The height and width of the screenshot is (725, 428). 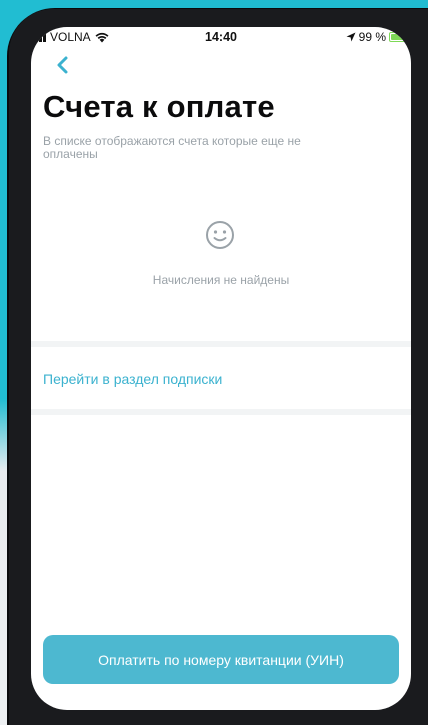 I want to click on status-bar: VOLNA 14:40 99 %, so click(x=221, y=37).